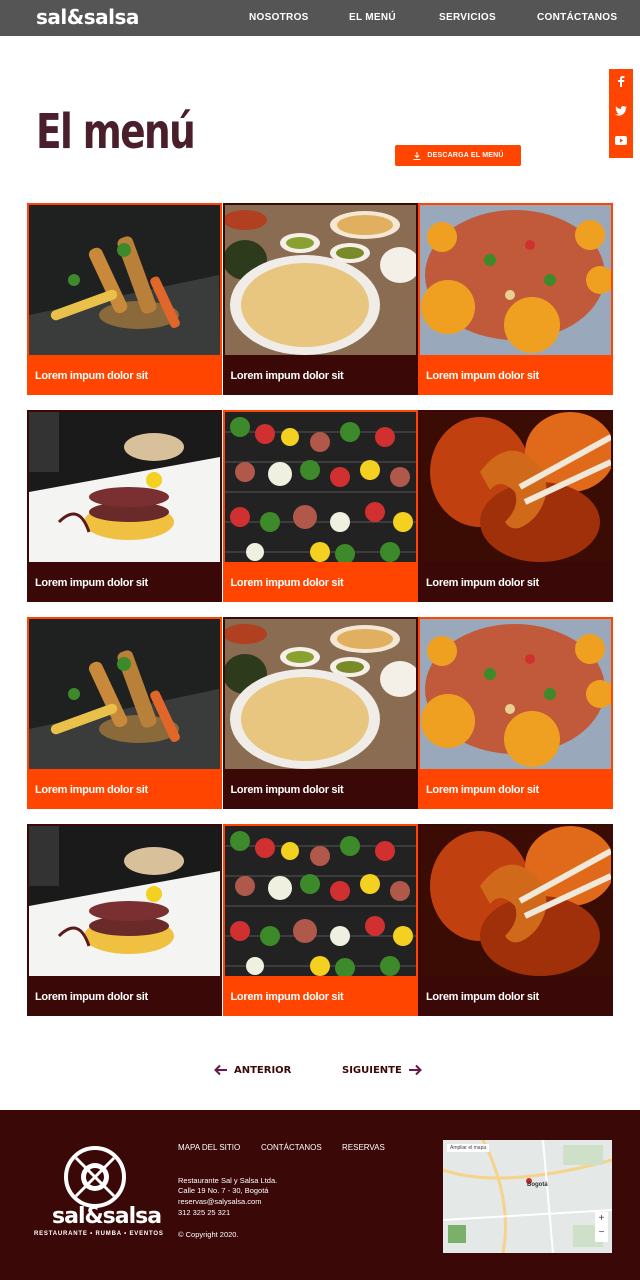 The height and width of the screenshot is (1280, 640). Describe the element at coordinates (219, 1201) in the screenshot. I see `footer-email: reservas@salysalsa.com` at that location.